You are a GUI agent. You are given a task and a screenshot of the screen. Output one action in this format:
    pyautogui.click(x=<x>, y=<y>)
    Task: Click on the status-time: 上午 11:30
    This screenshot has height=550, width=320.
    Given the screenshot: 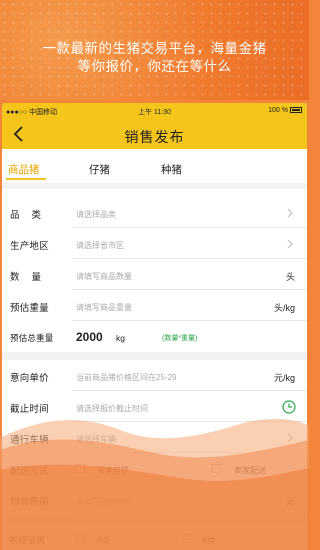 What is the action you would take?
    pyautogui.click(x=154, y=112)
    